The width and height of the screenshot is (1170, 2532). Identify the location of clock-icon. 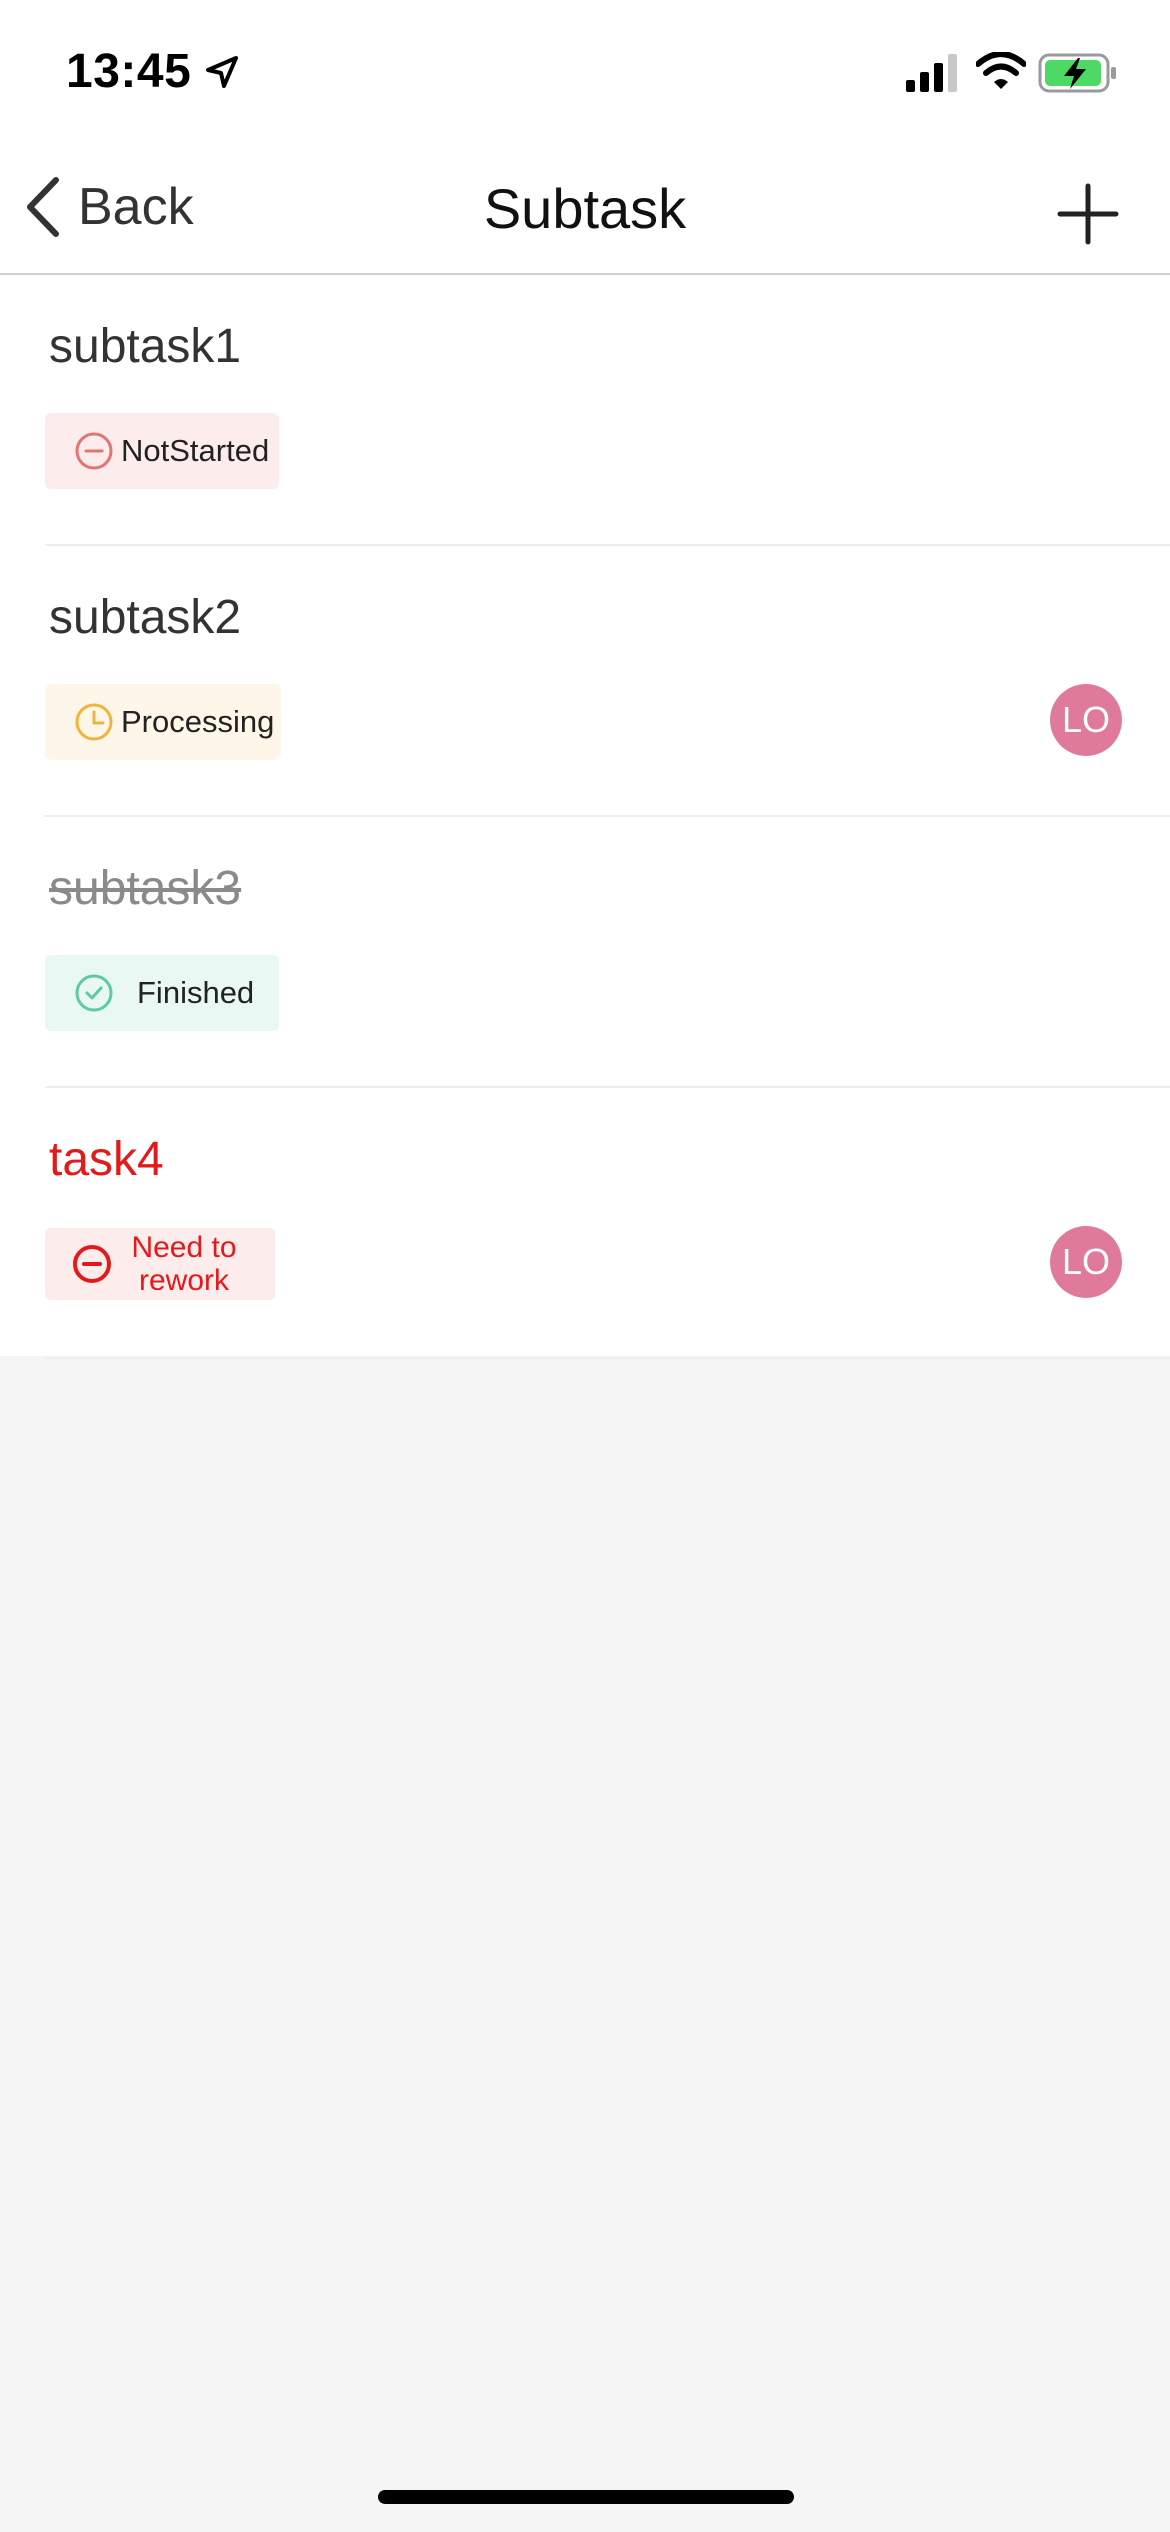
(94, 722).